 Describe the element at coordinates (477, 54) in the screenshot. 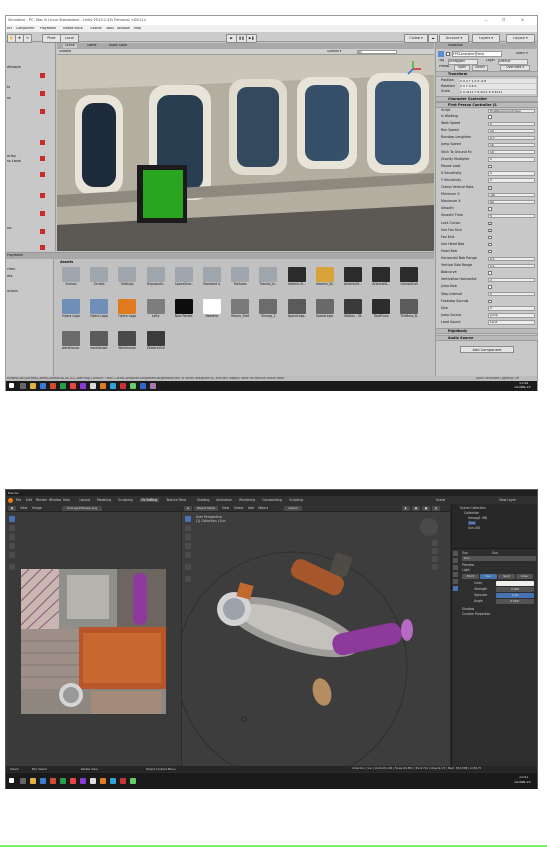

I see `object-name-field: FPSController@ship` at that location.